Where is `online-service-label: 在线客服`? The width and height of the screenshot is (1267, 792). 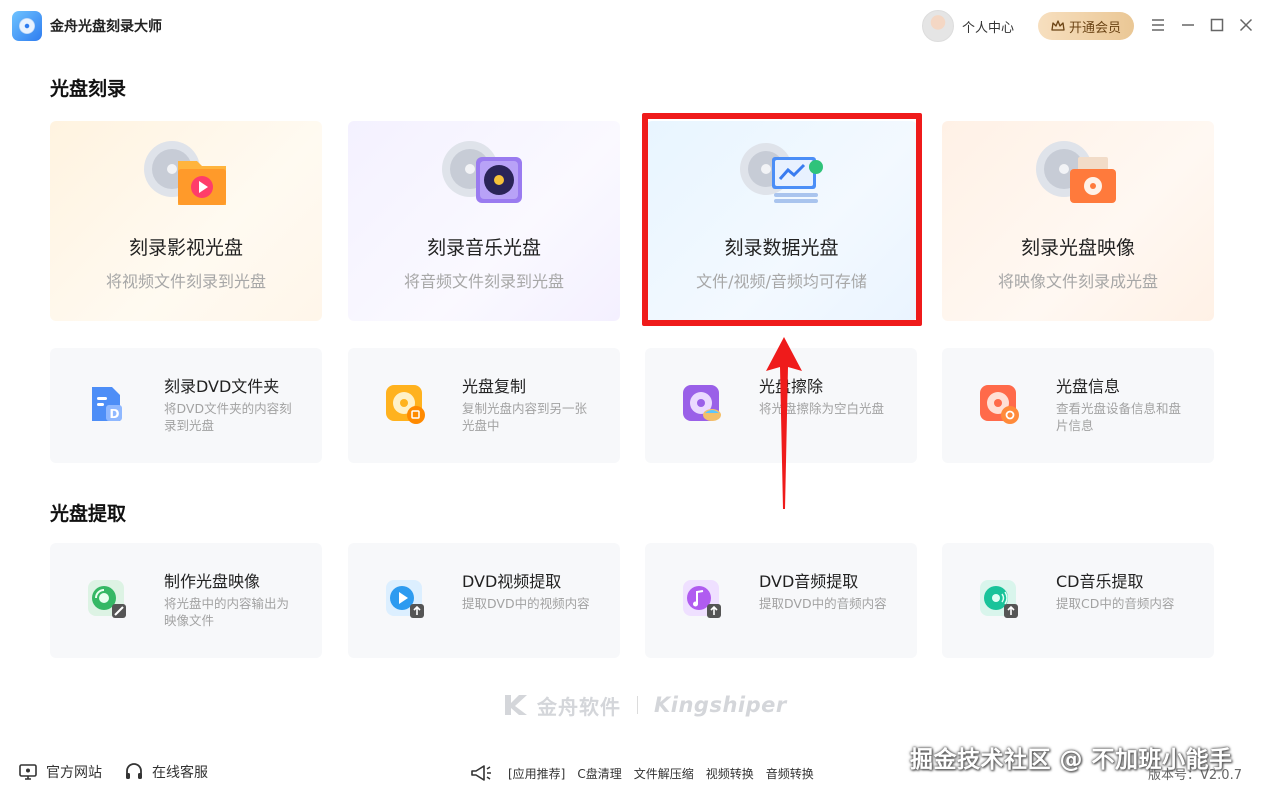 online-service-label: 在线客服 is located at coordinates (180, 773).